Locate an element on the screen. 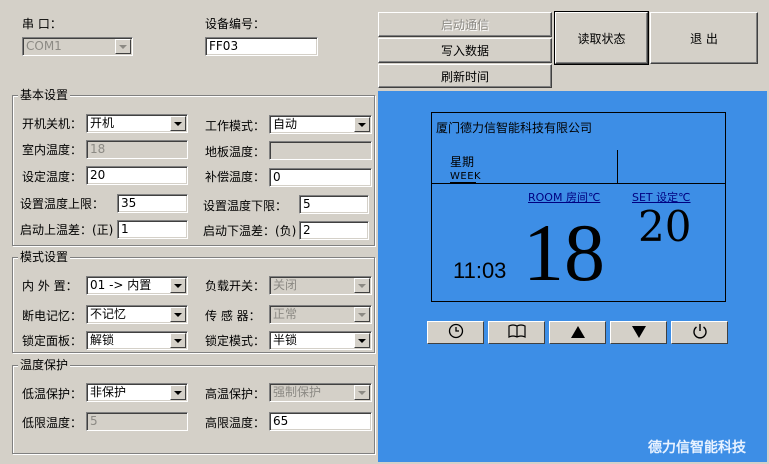  port-label: 串 口： is located at coordinates (42, 24).